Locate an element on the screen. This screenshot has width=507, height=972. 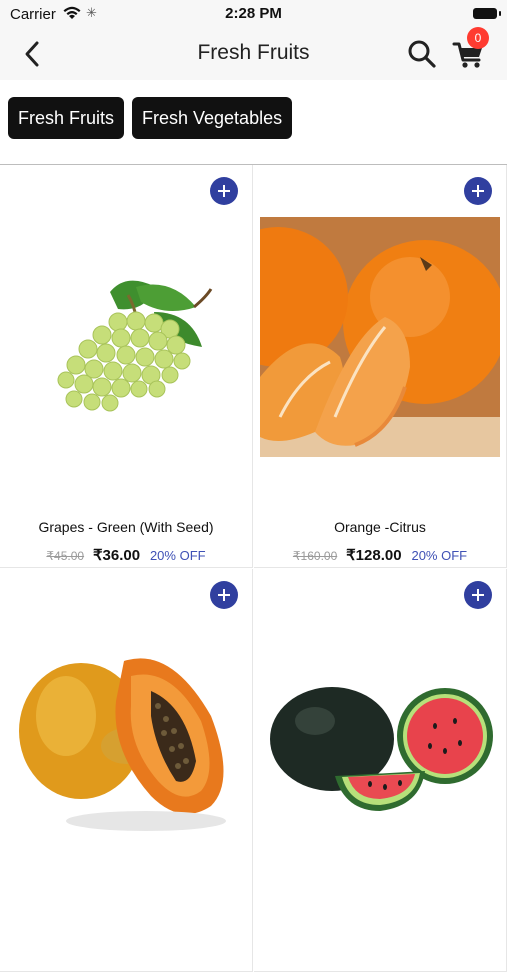
original-price: ₹160.00 is located at coordinates (315, 556).